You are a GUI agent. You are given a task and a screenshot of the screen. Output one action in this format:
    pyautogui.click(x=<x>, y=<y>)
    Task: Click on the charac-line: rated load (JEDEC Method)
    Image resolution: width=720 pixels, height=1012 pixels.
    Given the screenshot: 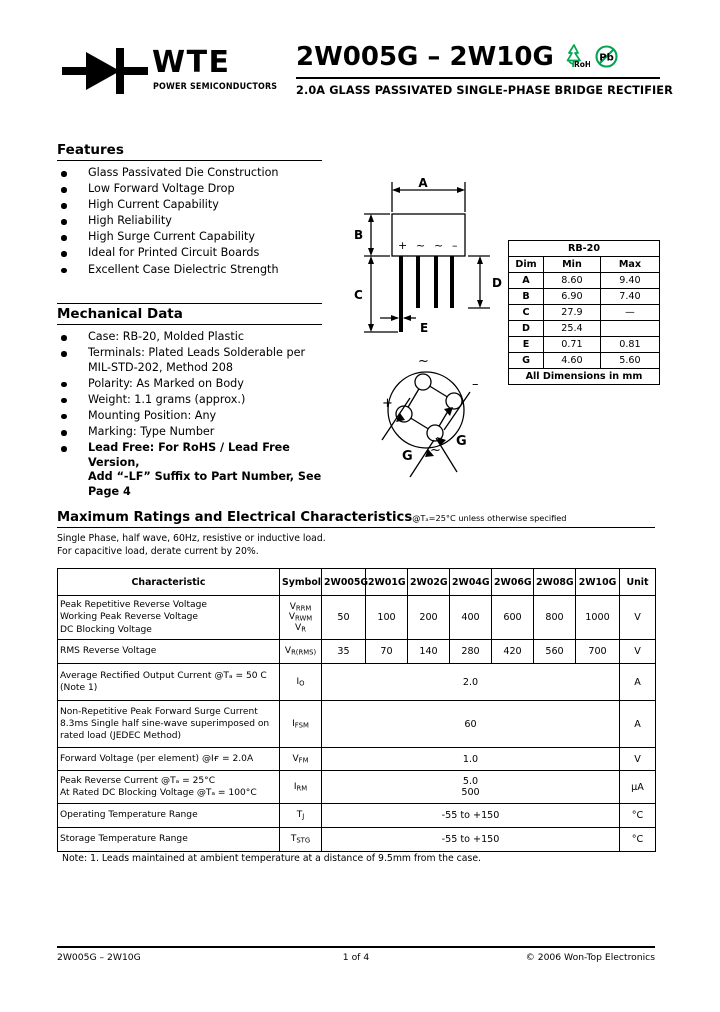 What is the action you would take?
    pyautogui.click(x=121, y=736)
    